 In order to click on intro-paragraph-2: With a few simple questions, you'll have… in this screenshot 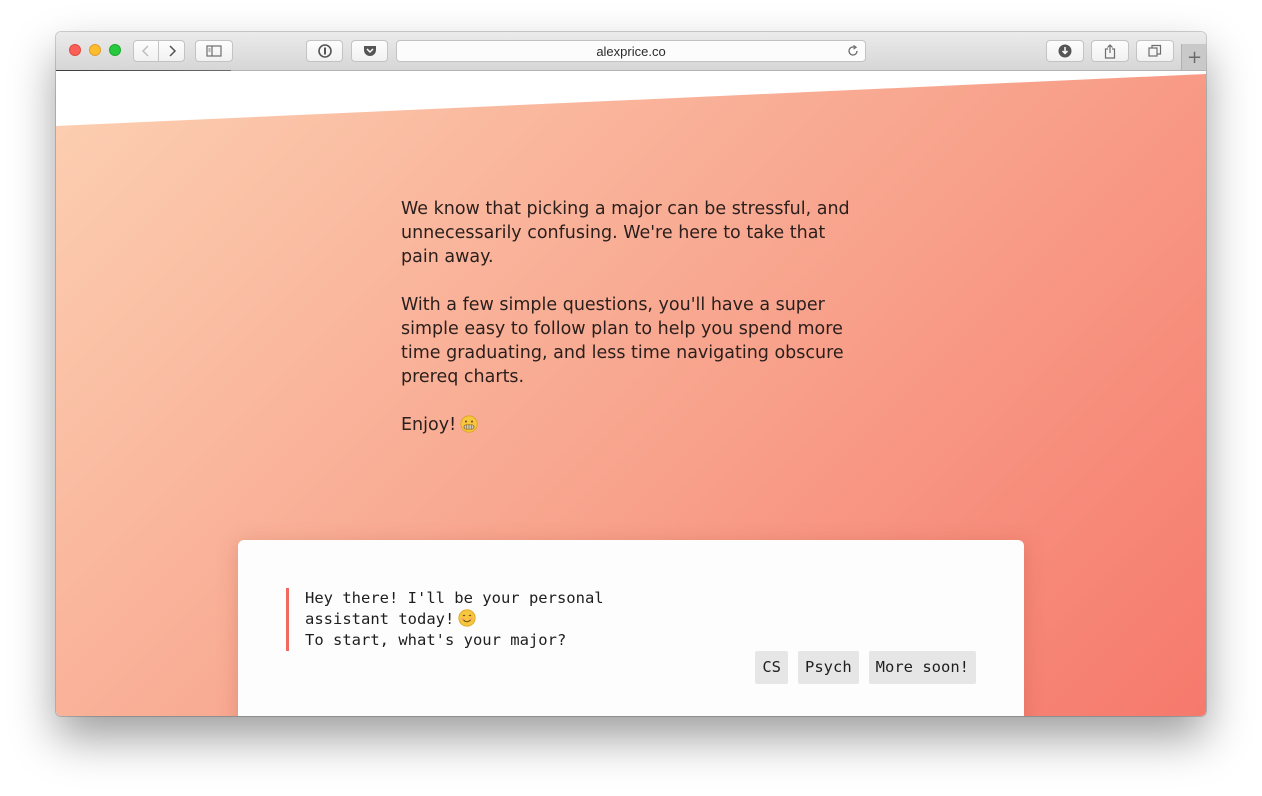, I will do `click(622, 341)`.